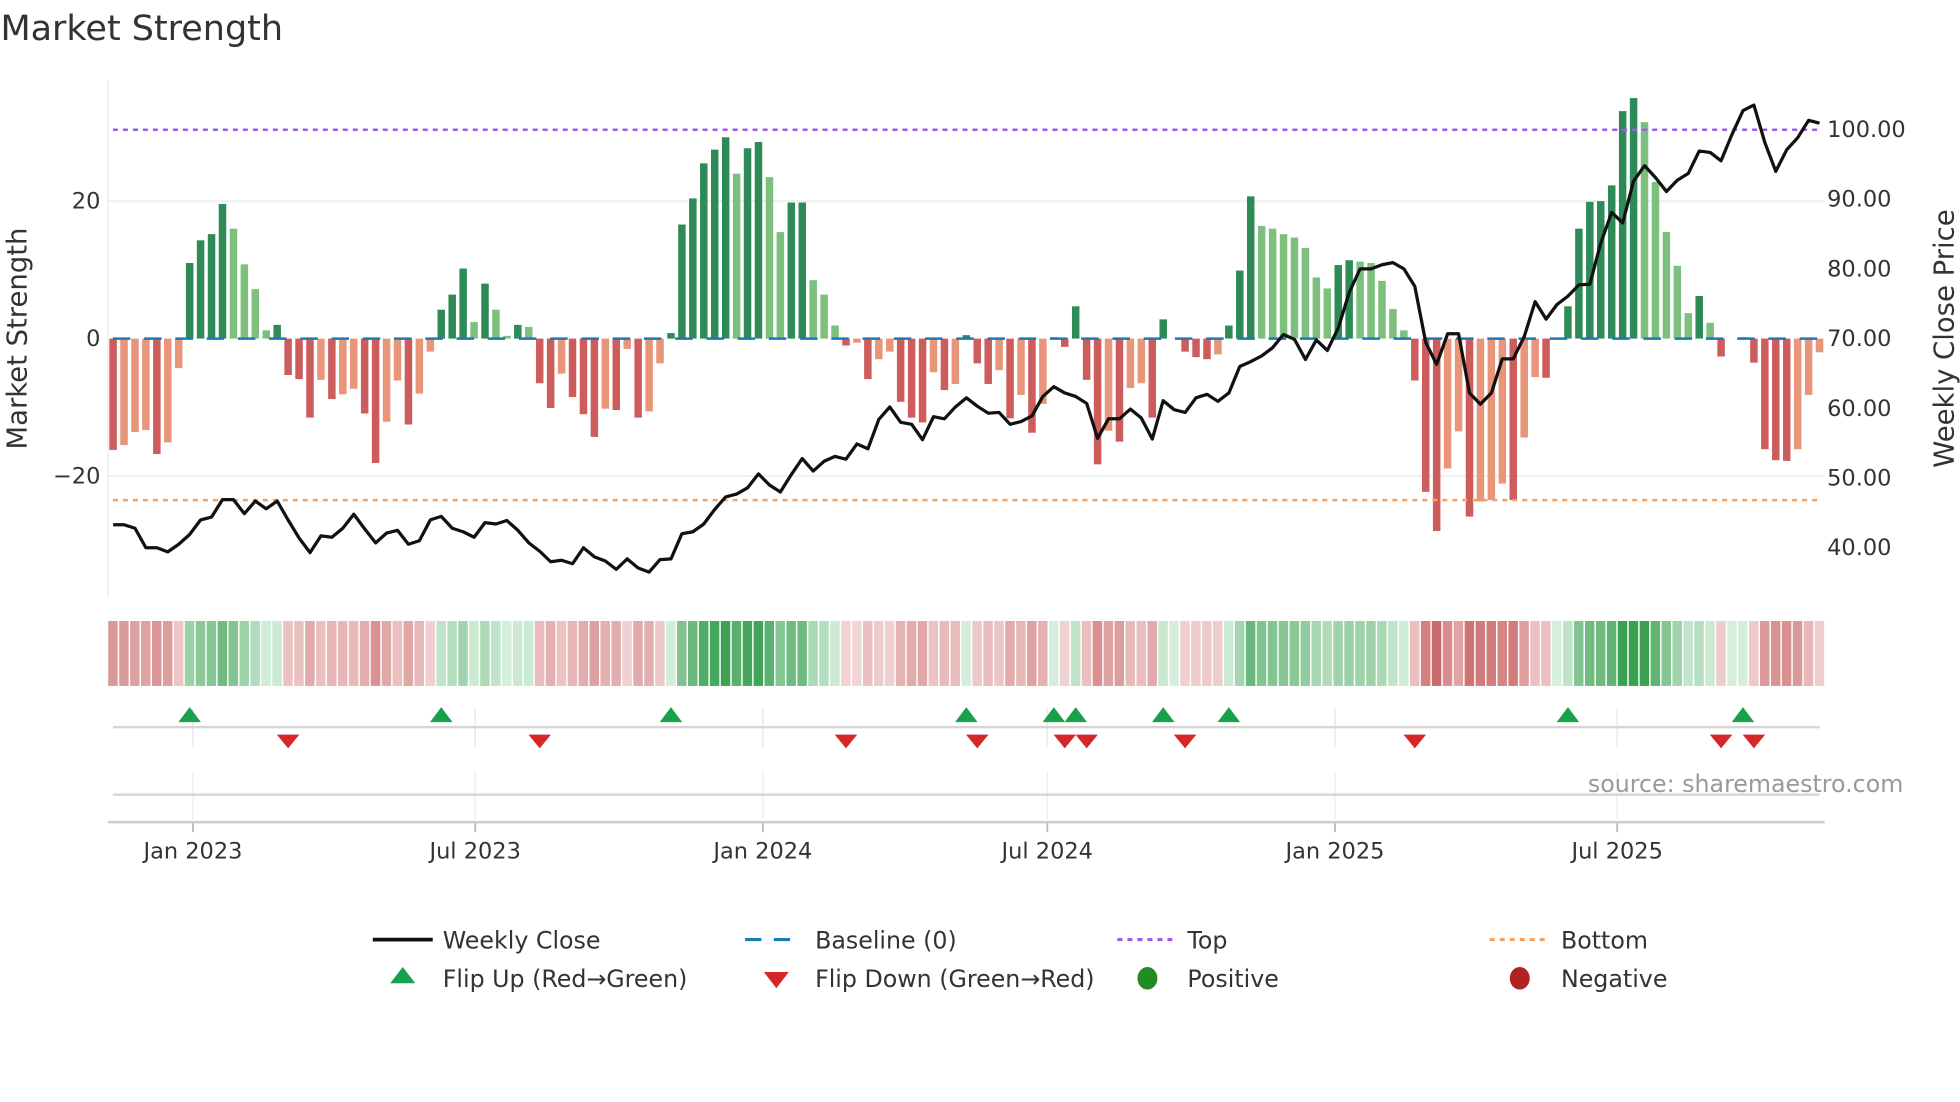 Image resolution: width=1960 pixels, height=1102 pixels. I want to click on legend-label: Negative, so click(1614, 979).